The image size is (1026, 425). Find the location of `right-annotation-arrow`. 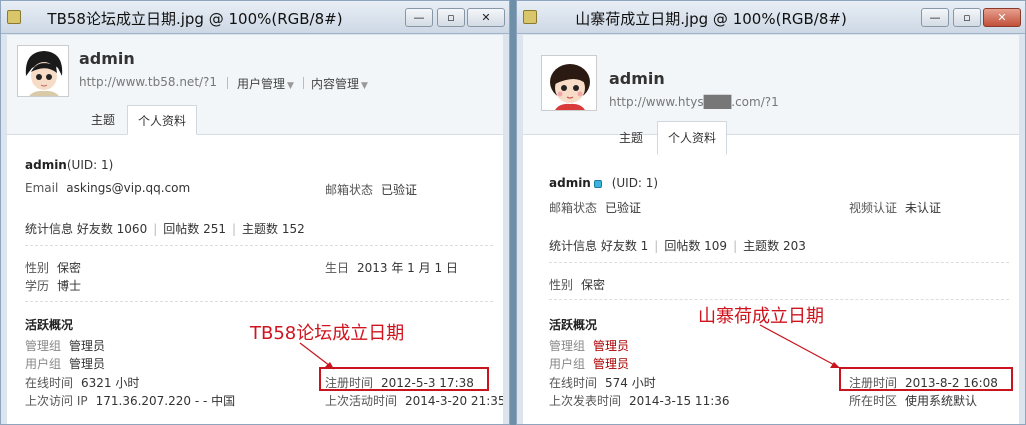

right-annotation-arrow is located at coordinates (800, 346).